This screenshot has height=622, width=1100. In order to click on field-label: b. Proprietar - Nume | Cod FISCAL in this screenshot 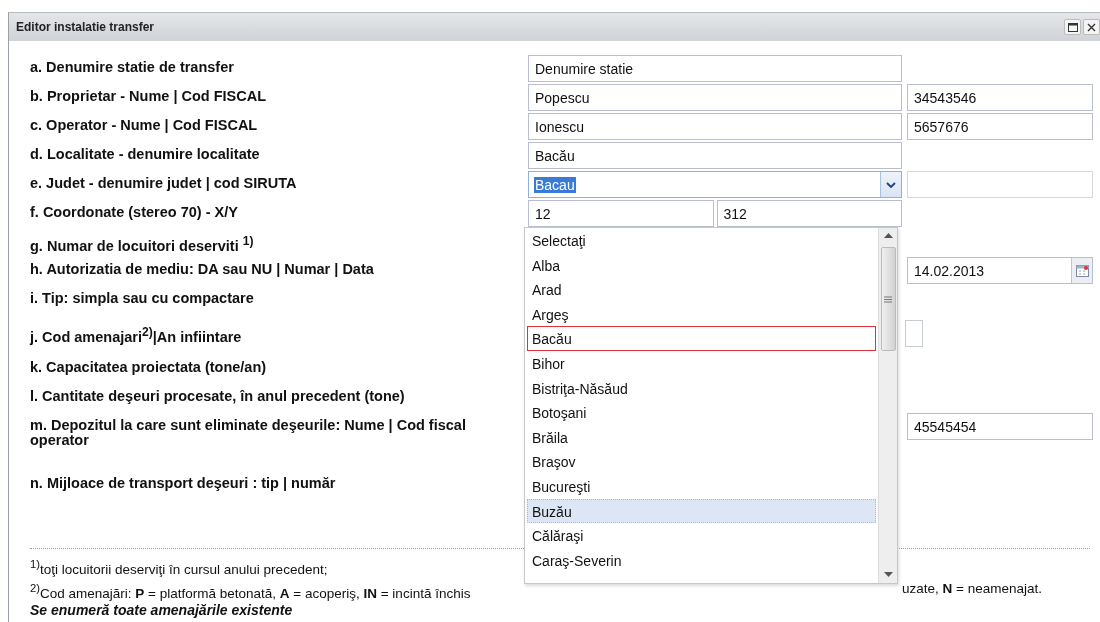, I will do `click(149, 95)`.